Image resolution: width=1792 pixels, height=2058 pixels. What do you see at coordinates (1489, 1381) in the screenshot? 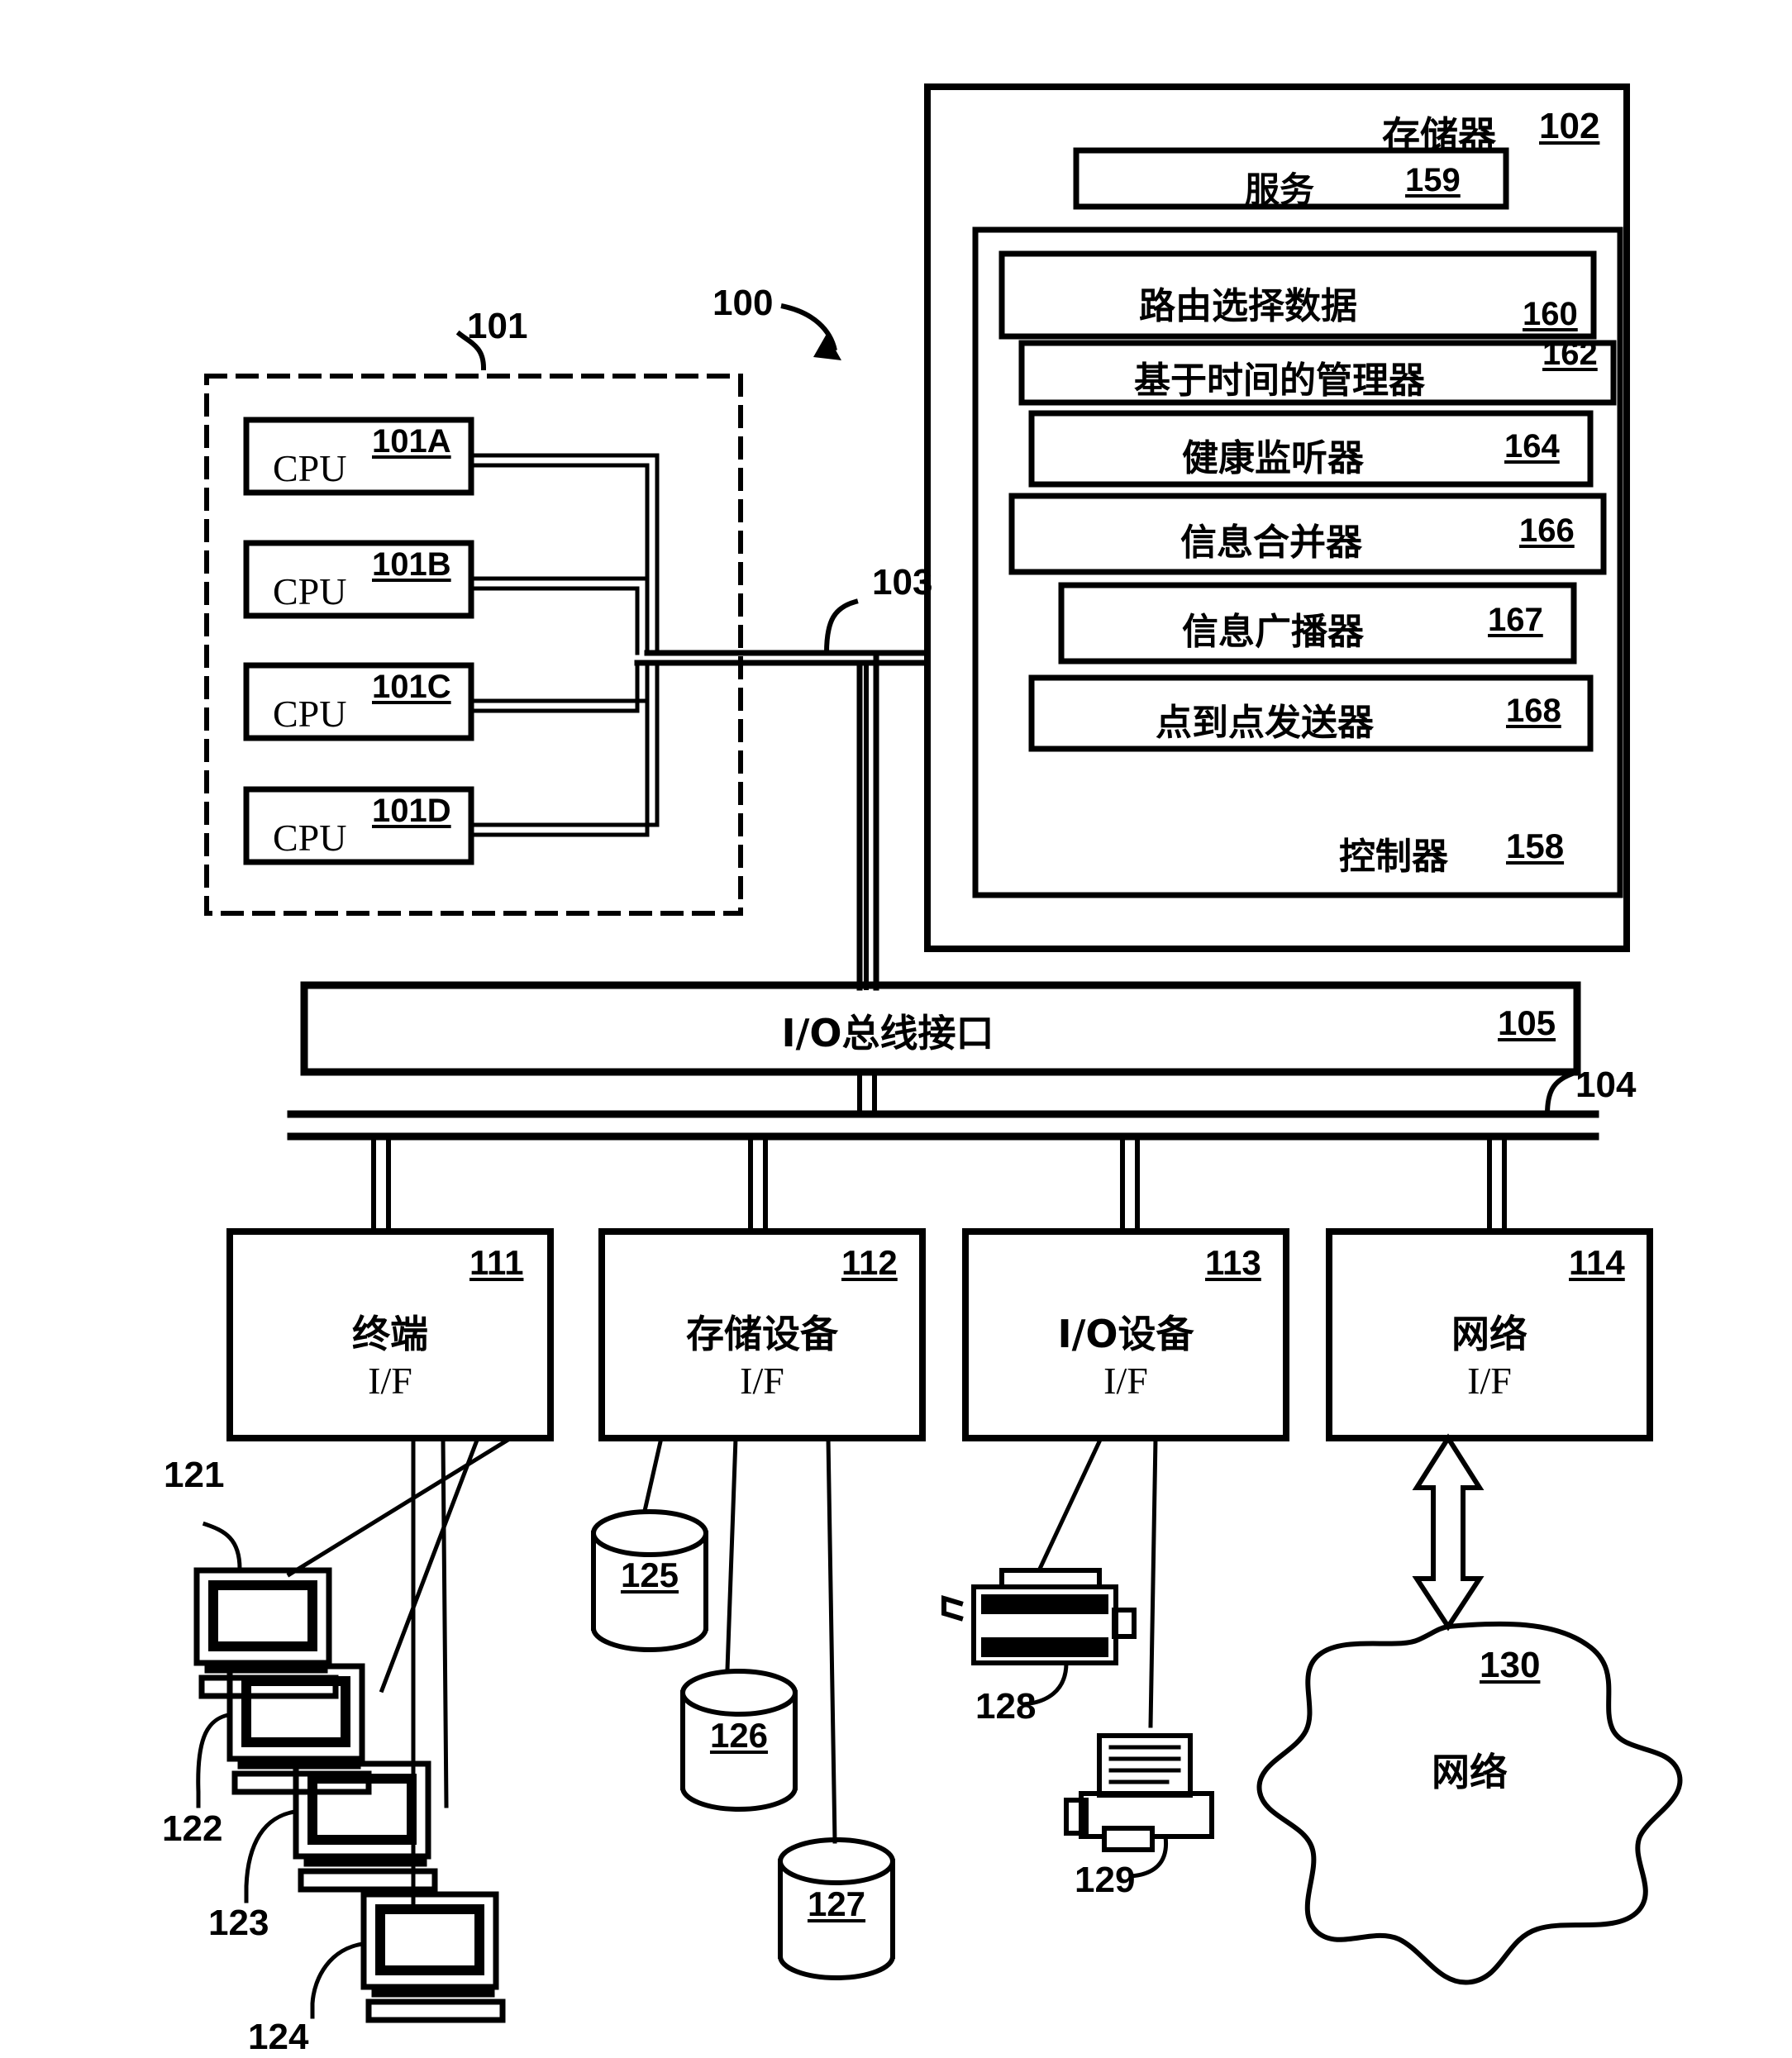
I see `interface-sub-114: I/F` at bounding box center [1489, 1381].